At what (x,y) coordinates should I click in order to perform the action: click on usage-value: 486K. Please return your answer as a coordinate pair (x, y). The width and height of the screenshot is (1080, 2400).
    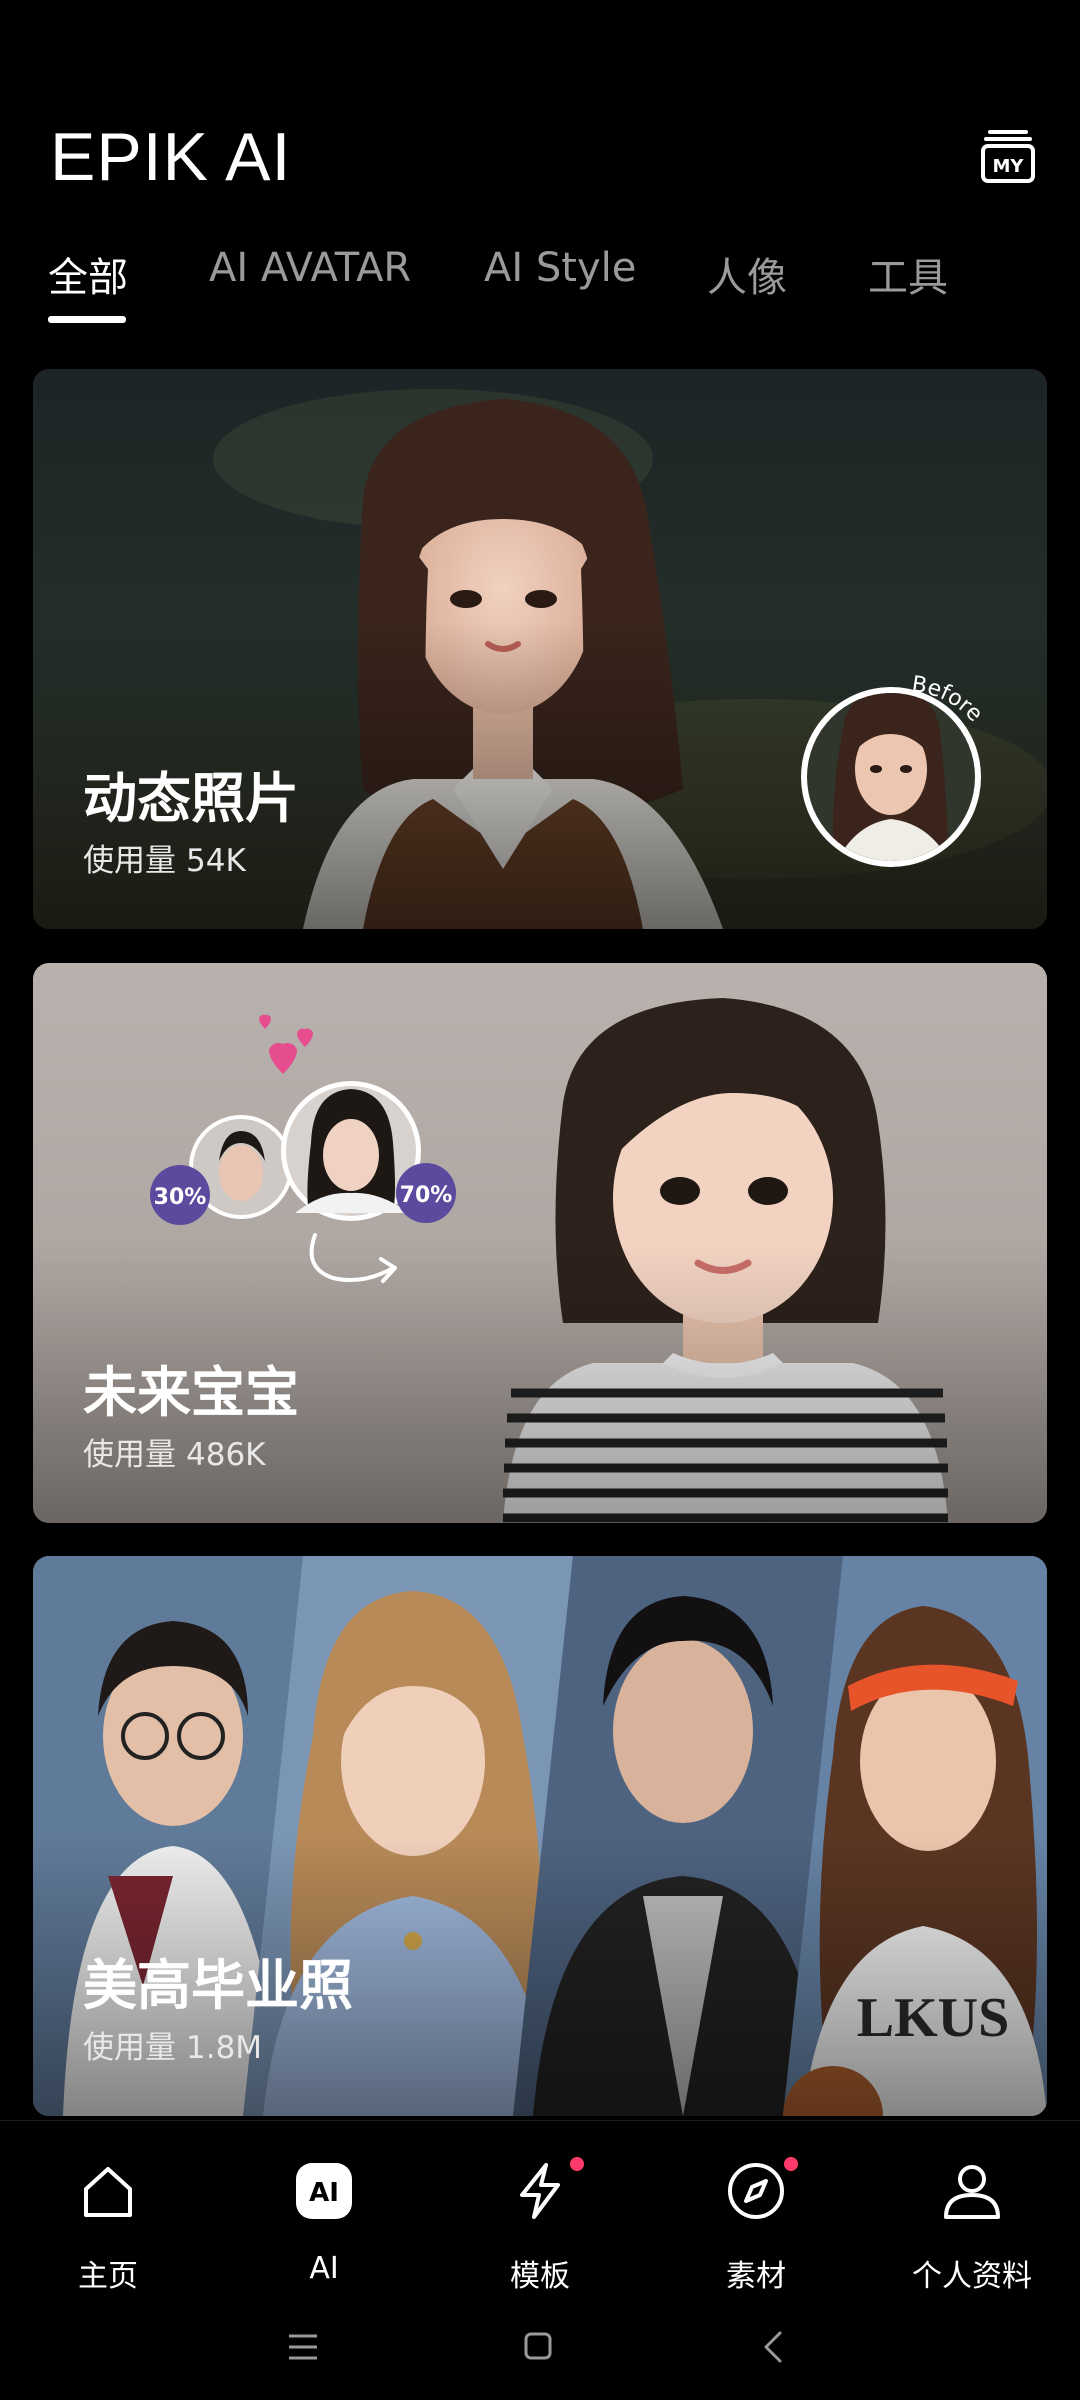
    Looking at the image, I should click on (226, 1455).